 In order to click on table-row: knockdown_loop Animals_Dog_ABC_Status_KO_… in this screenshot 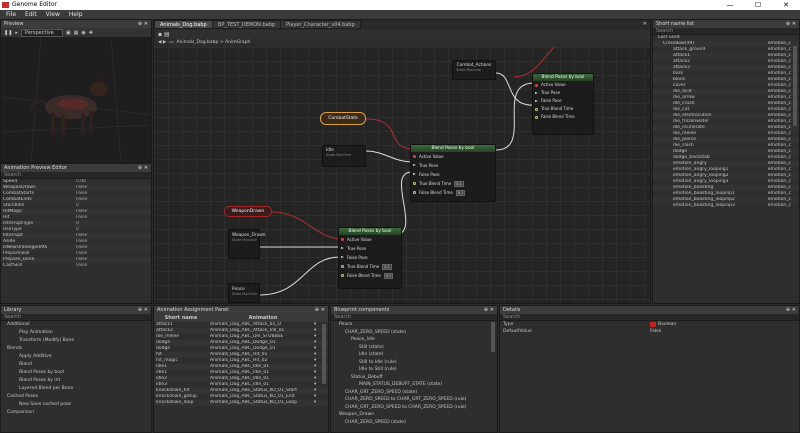, I will do `click(241, 403)`.